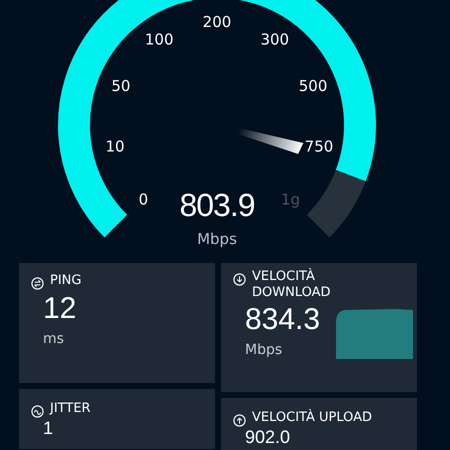  I want to click on scale-label: 750, so click(319, 146).